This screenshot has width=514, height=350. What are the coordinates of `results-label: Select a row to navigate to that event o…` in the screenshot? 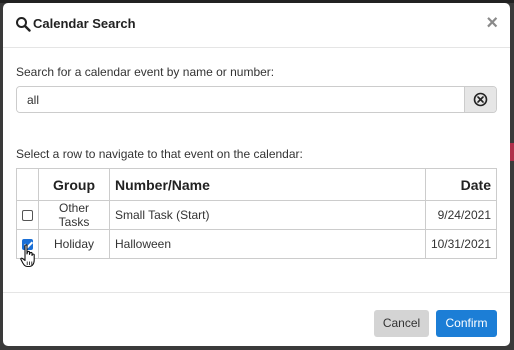 It's located at (159, 154).